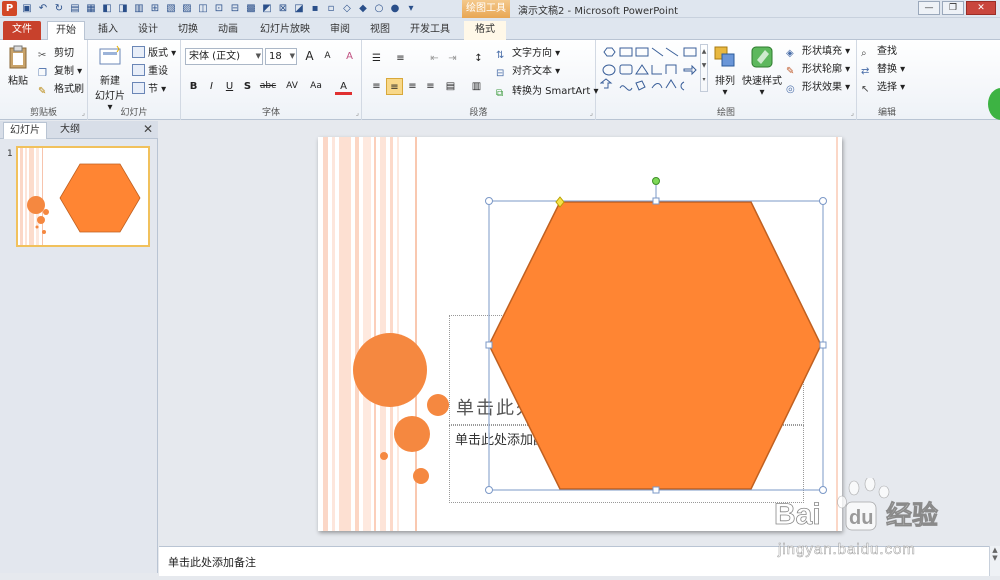  Describe the element at coordinates (9, 8) in the screenshot. I see `powerpoint-app-icon: P` at that location.